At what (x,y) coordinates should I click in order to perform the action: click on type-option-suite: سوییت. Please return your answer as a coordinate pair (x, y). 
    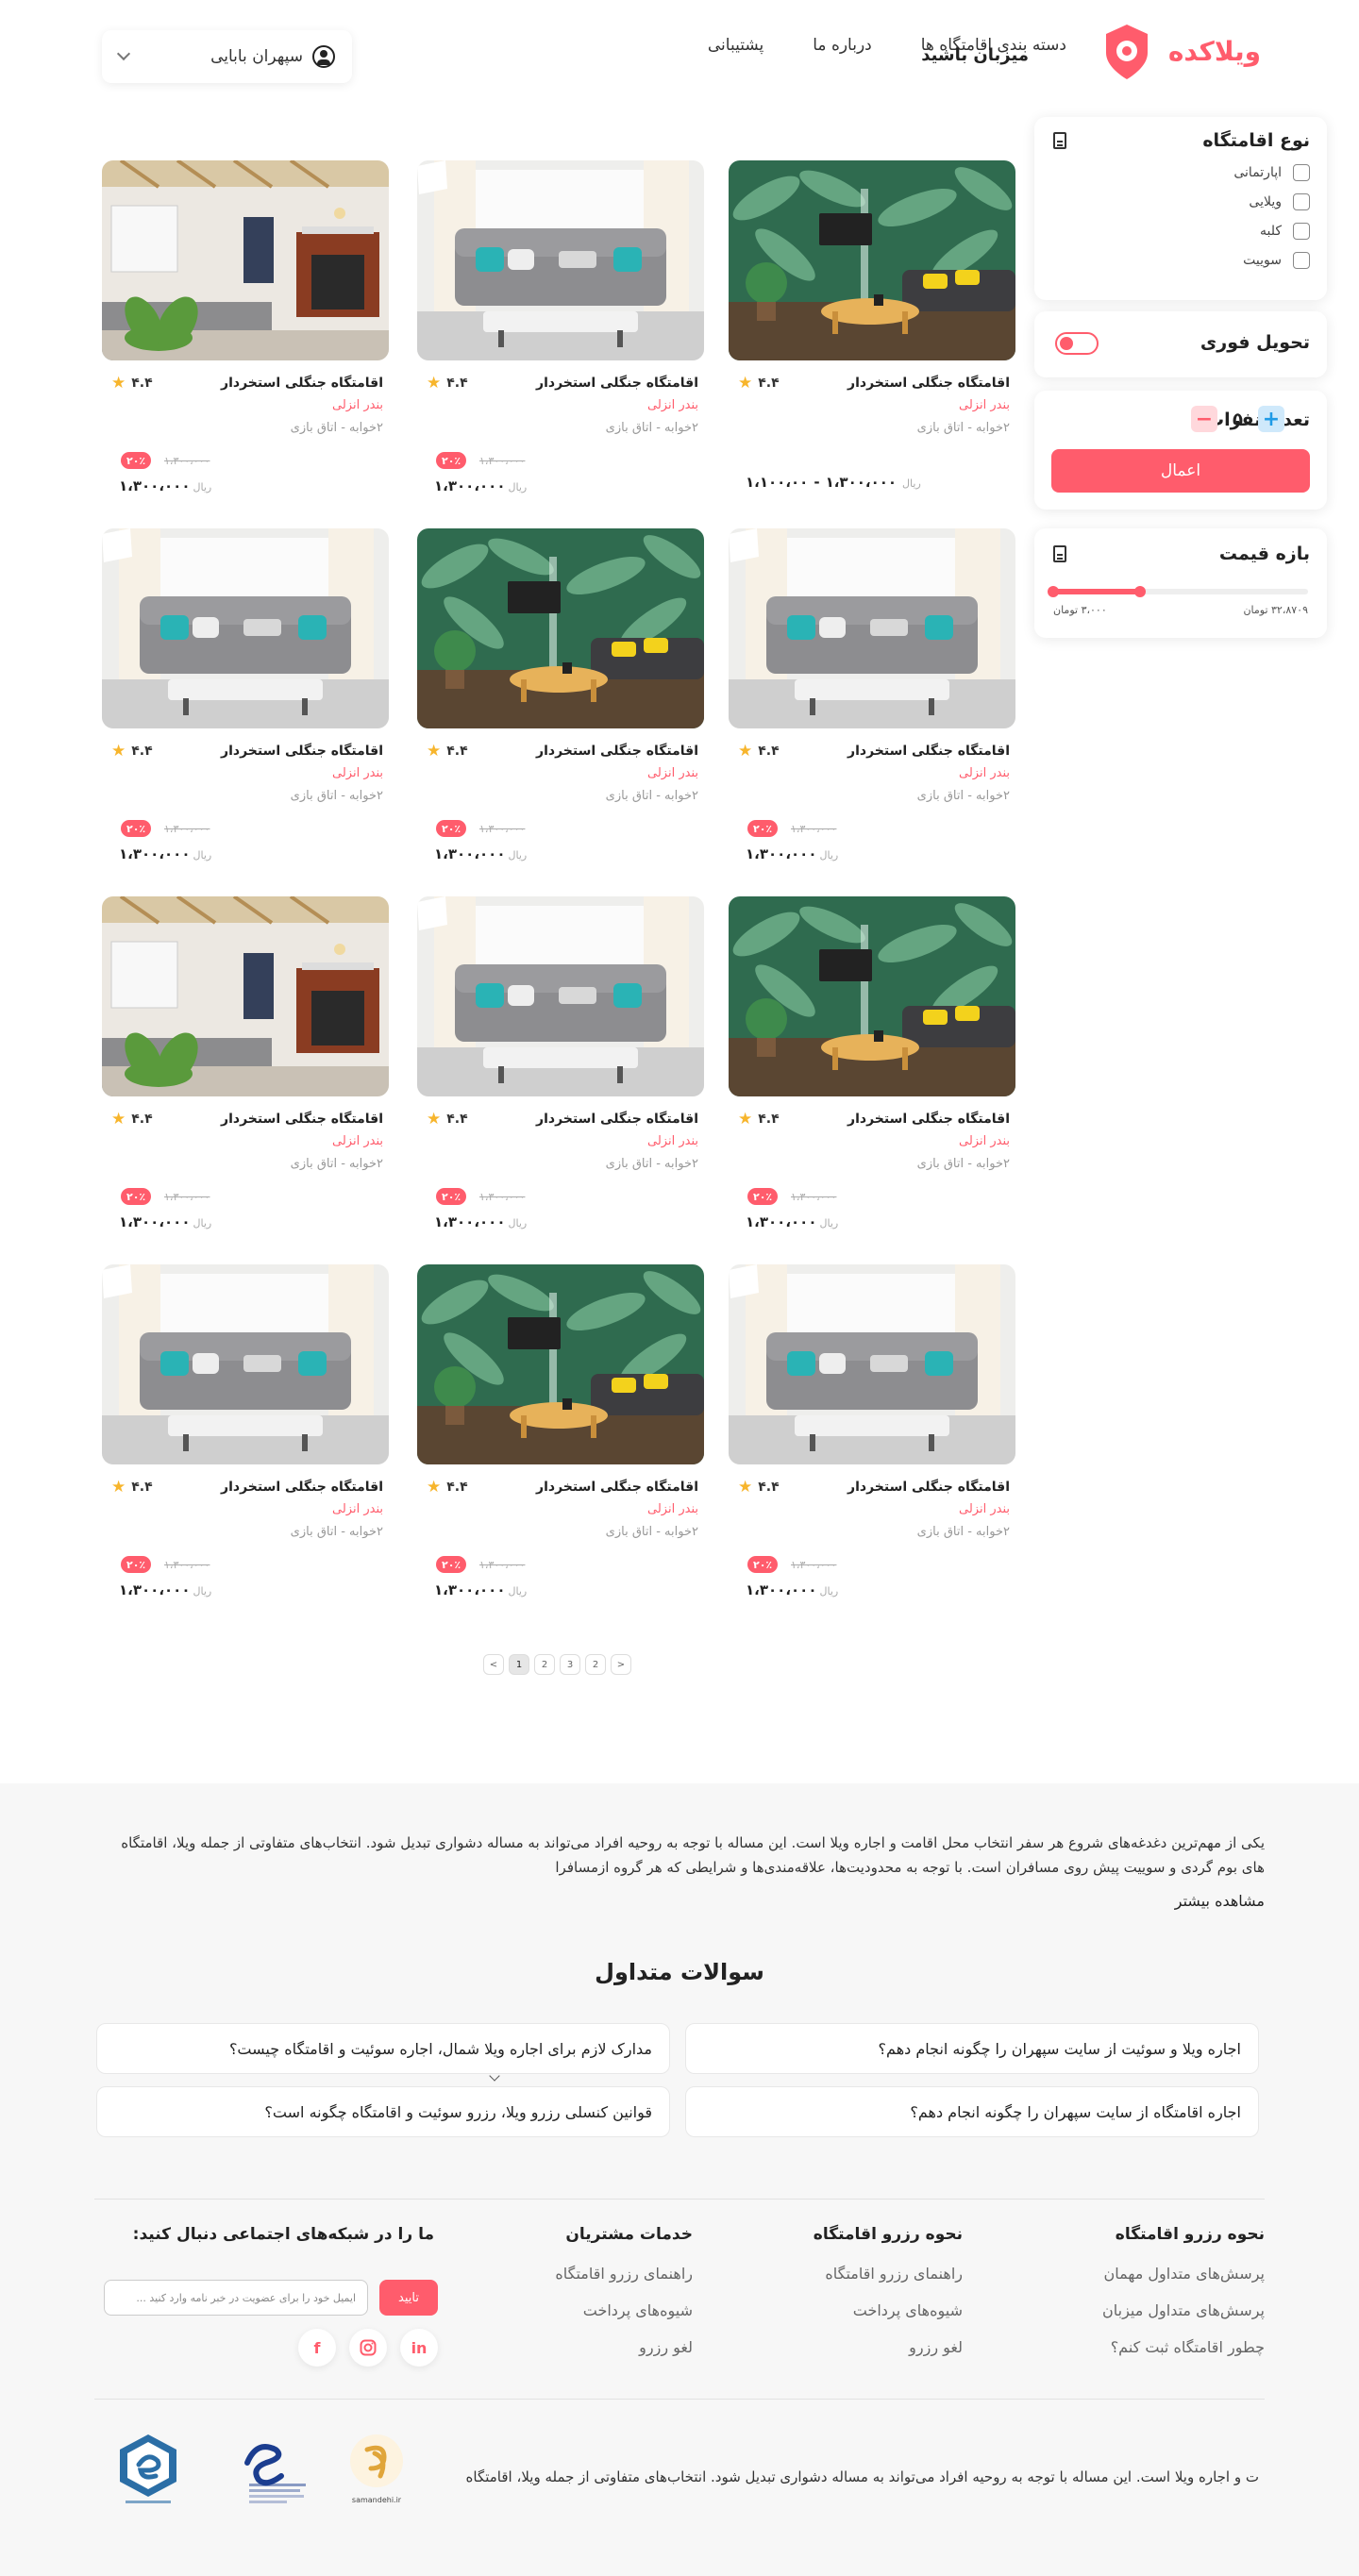
    Looking at the image, I should click on (1277, 260).